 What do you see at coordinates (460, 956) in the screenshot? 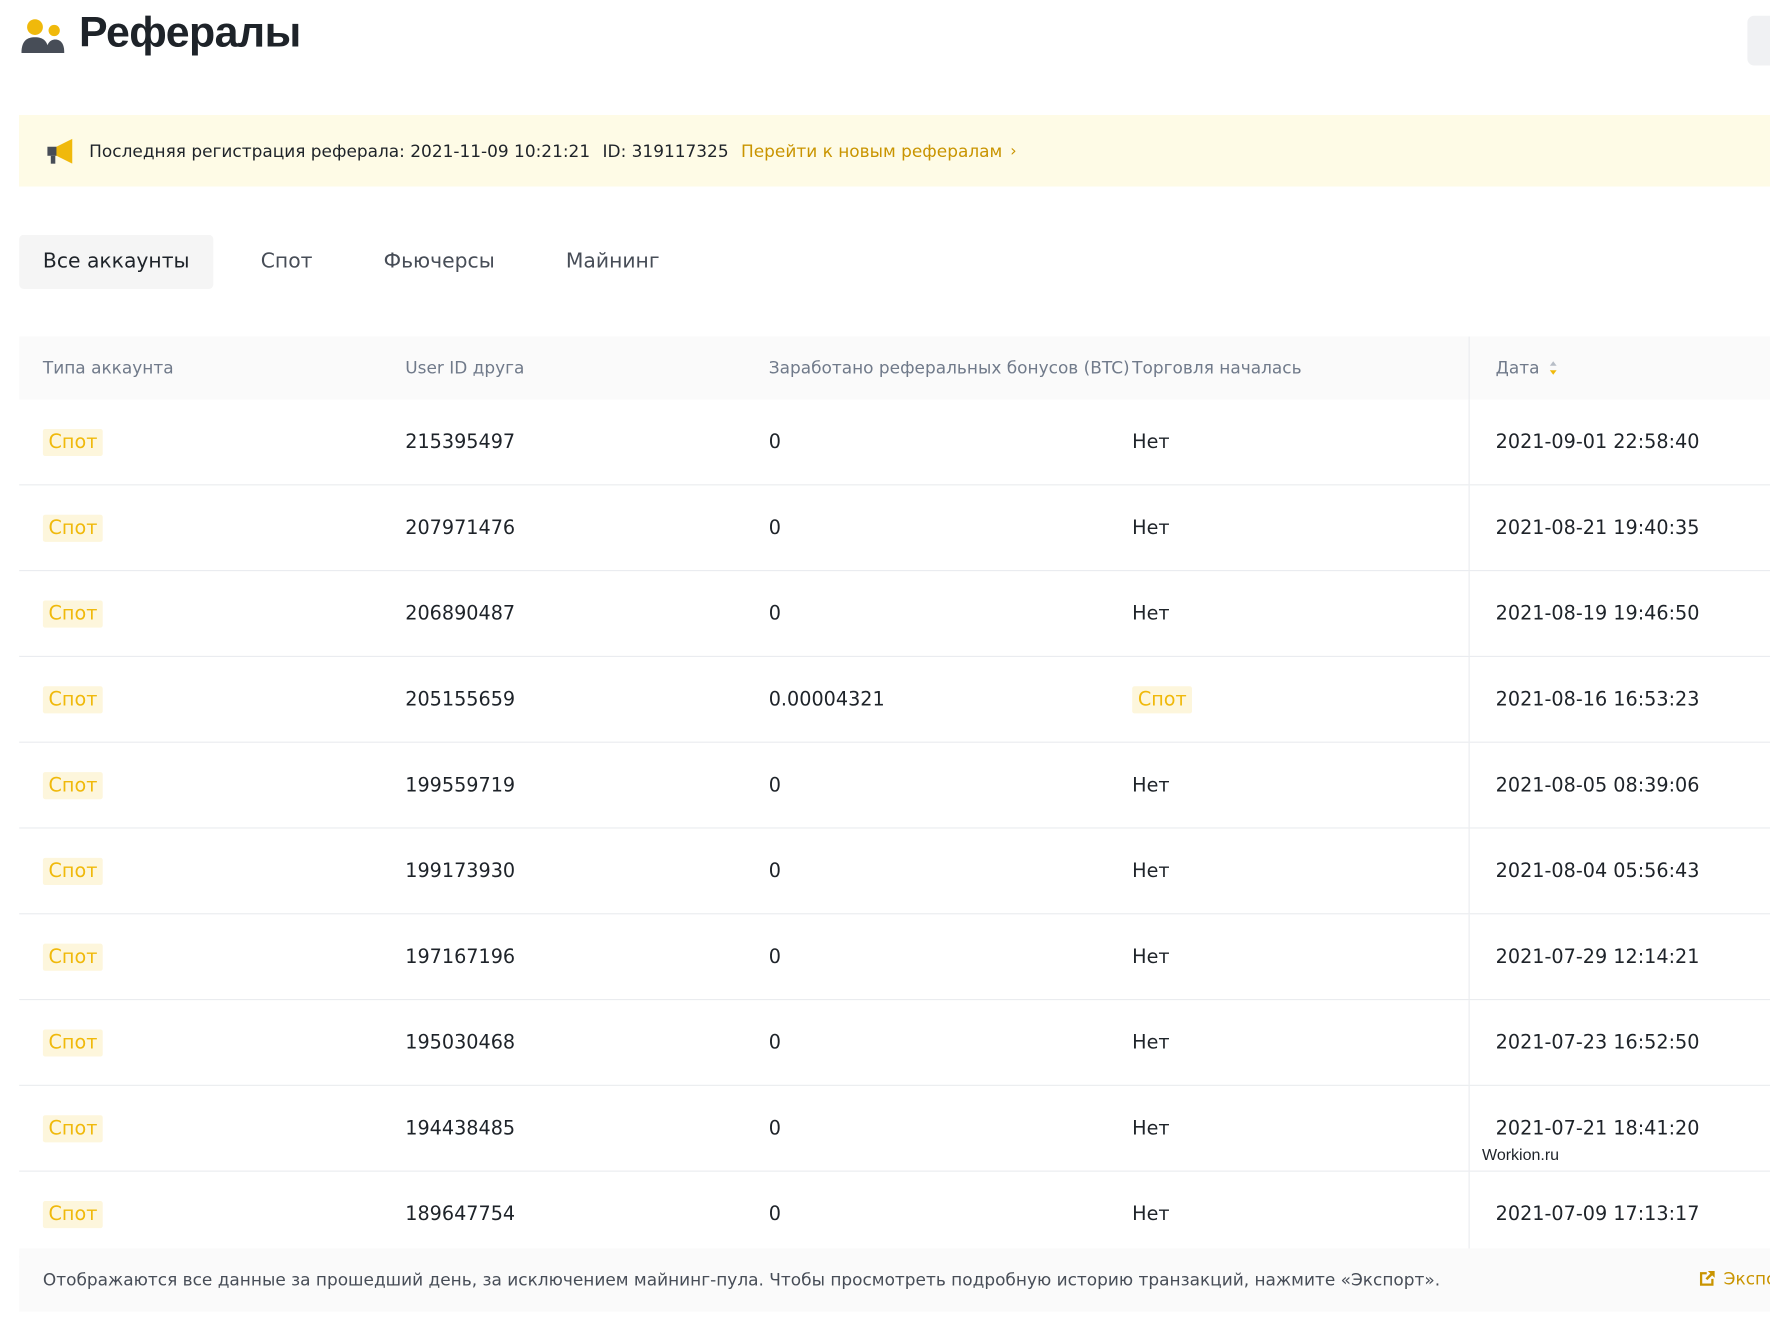
I see `user-id-cell: 197167196` at bounding box center [460, 956].